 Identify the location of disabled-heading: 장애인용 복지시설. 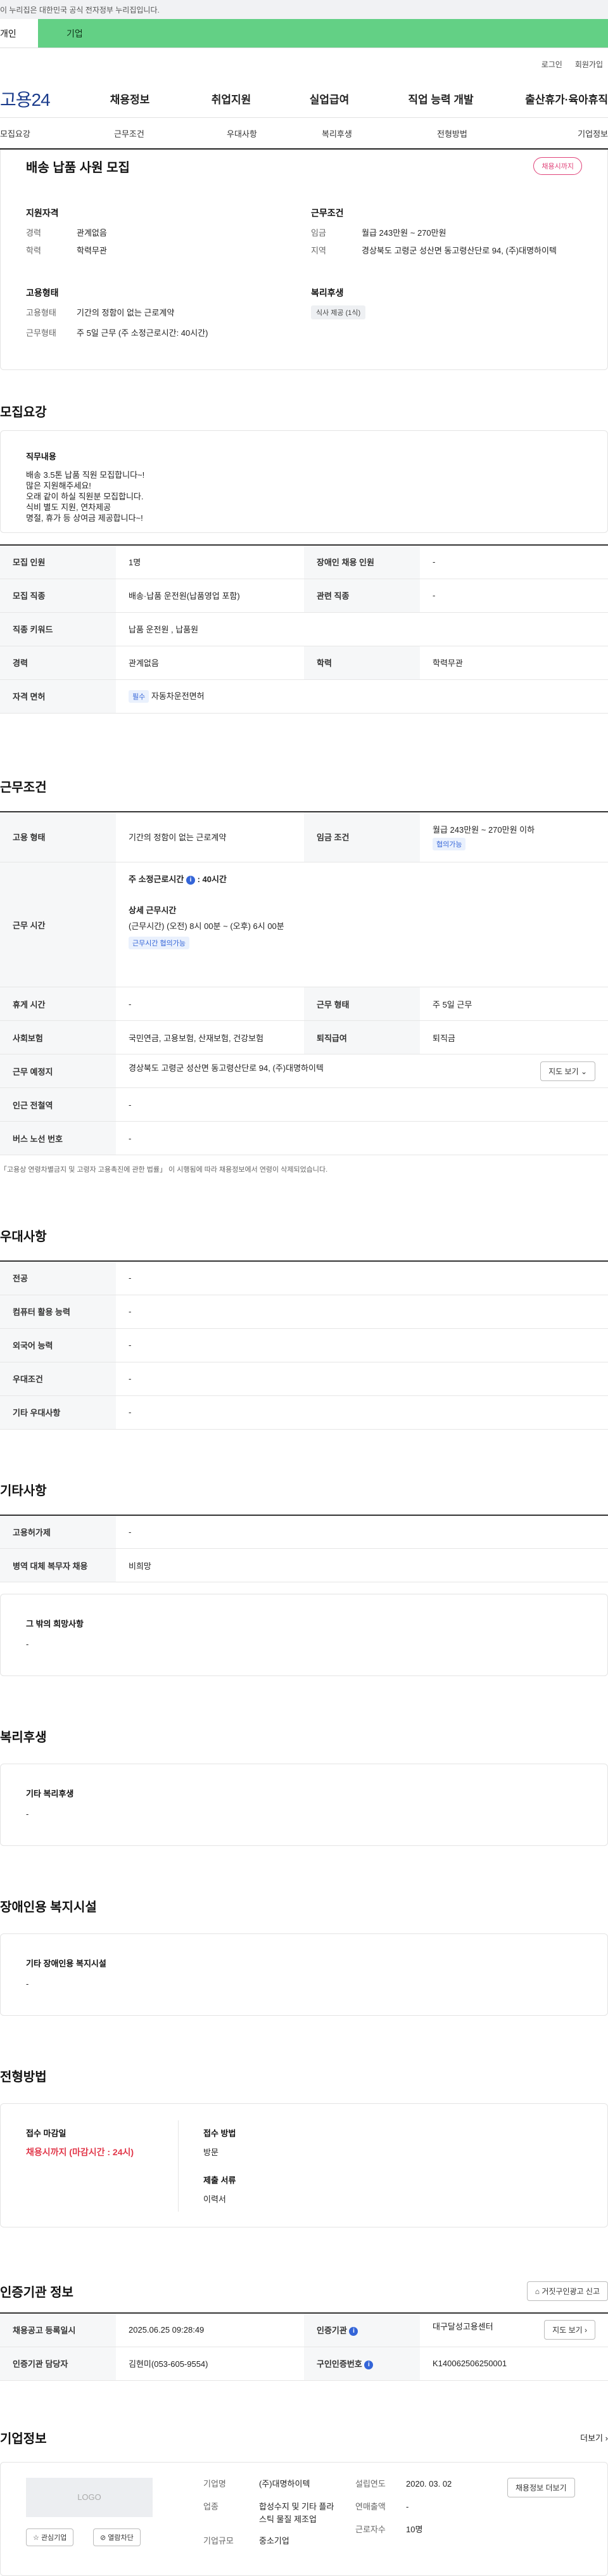
(48, 1907).